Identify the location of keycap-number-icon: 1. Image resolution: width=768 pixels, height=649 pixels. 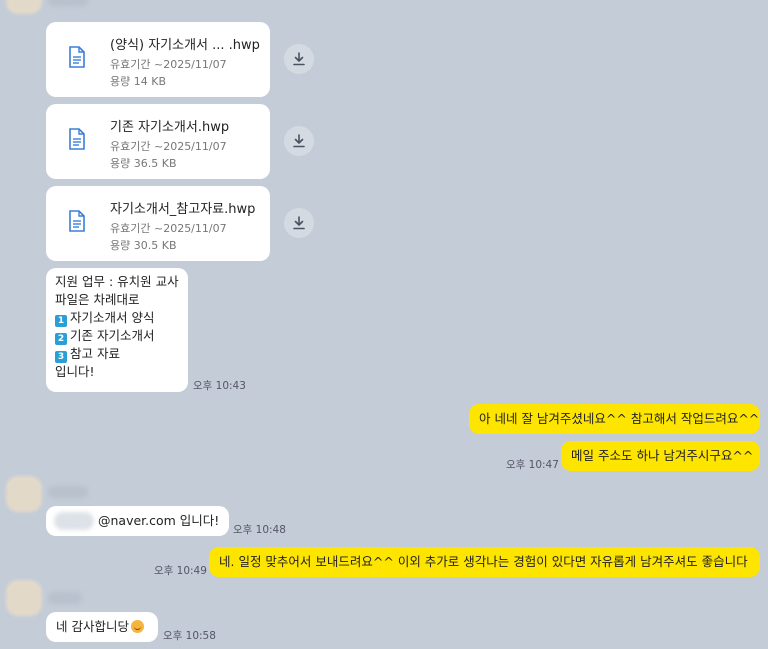
(61, 321).